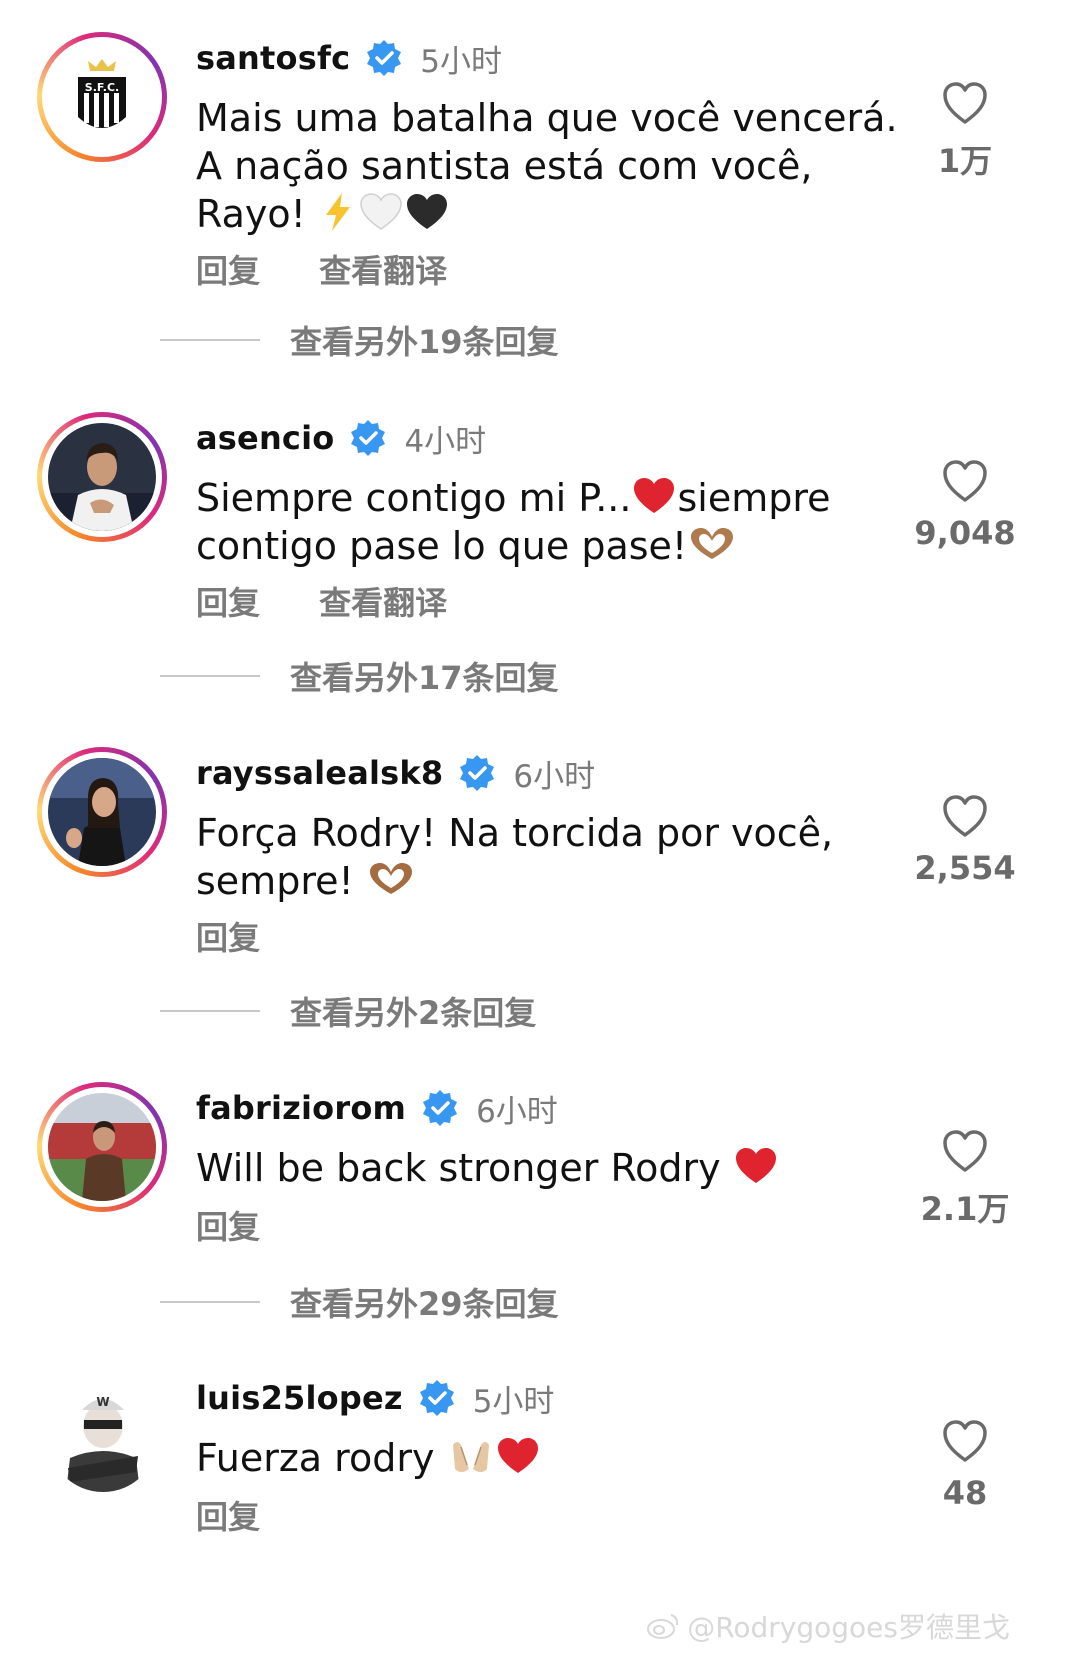 The width and height of the screenshot is (1080, 1660). Describe the element at coordinates (965, 1465) in the screenshot. I see `like-area: 48` at that location.